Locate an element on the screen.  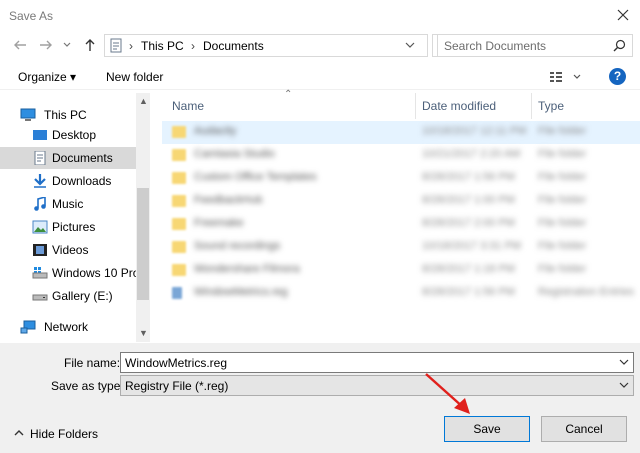
documents-icon is located at coordinates (40, 158).